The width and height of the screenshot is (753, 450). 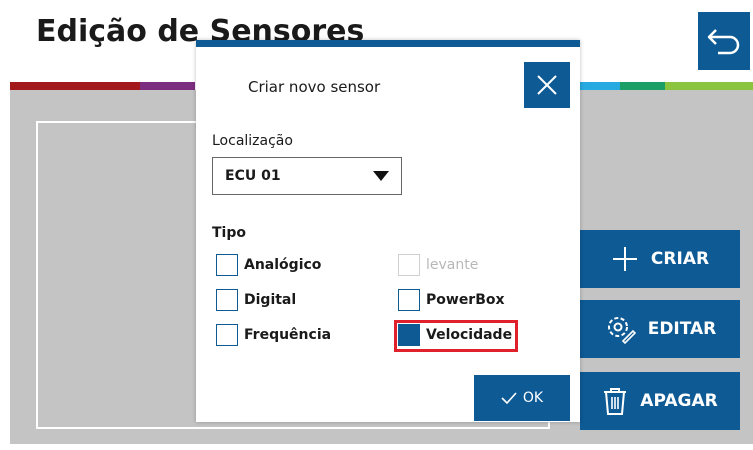 What do you see at coordinates (227, 300) in the screenshot?
I see `checkbox-digital` at bounding box center [227, 300].